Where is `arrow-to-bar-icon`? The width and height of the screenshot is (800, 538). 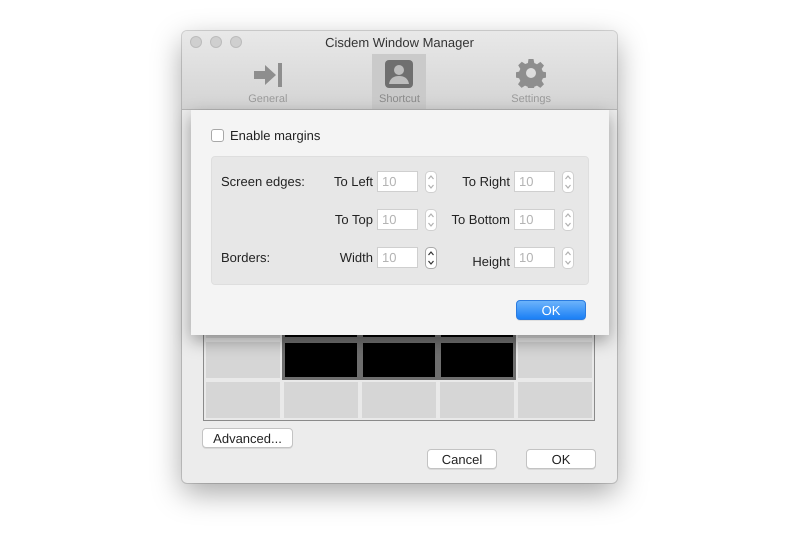
arrow-to-bar-icon is located at coordinates (268, 75).